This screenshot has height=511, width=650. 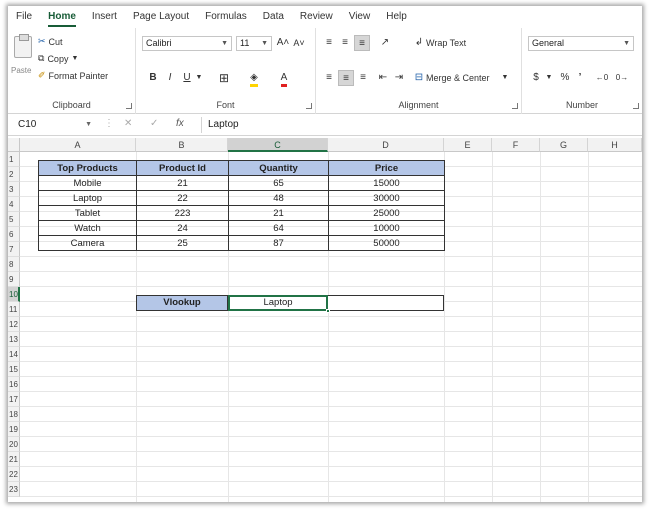 I want to click on currency-button: $, so click(x=536, y=78).